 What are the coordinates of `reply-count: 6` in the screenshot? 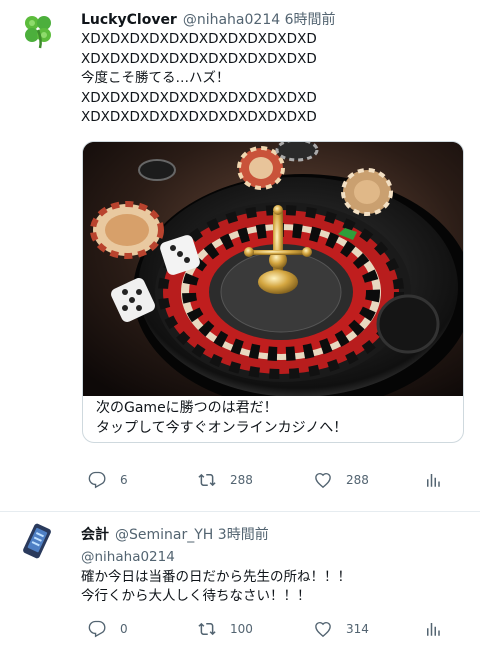 It's located at (124, 480).